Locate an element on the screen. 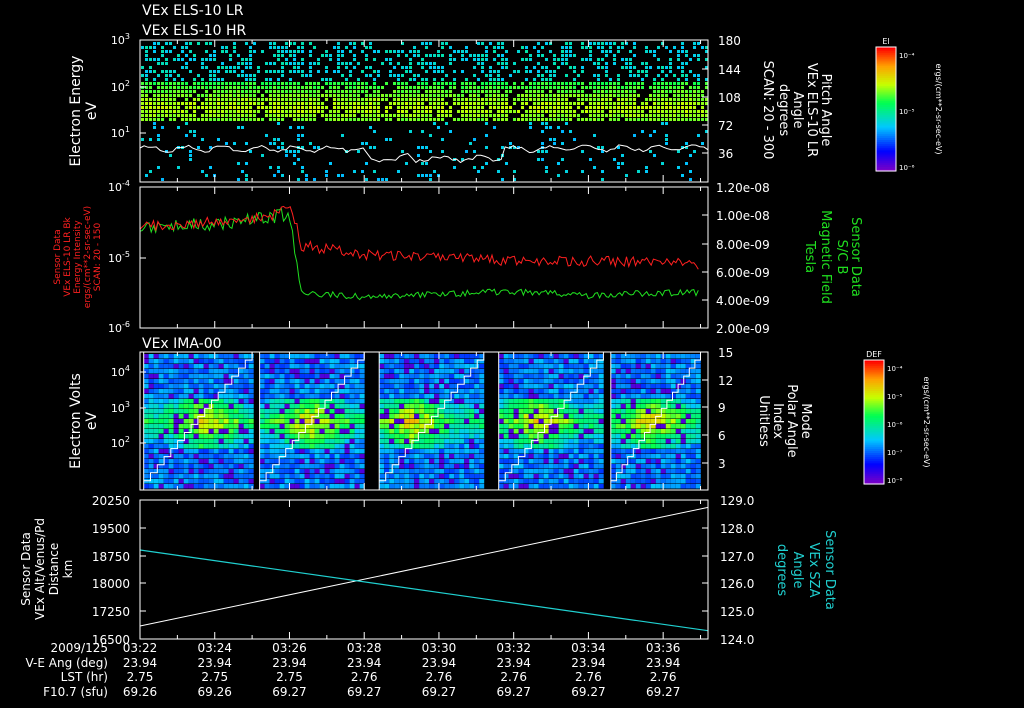 The height and width of the screenshot is (708, 1024). p2-series is located at coordinates (419, 253).